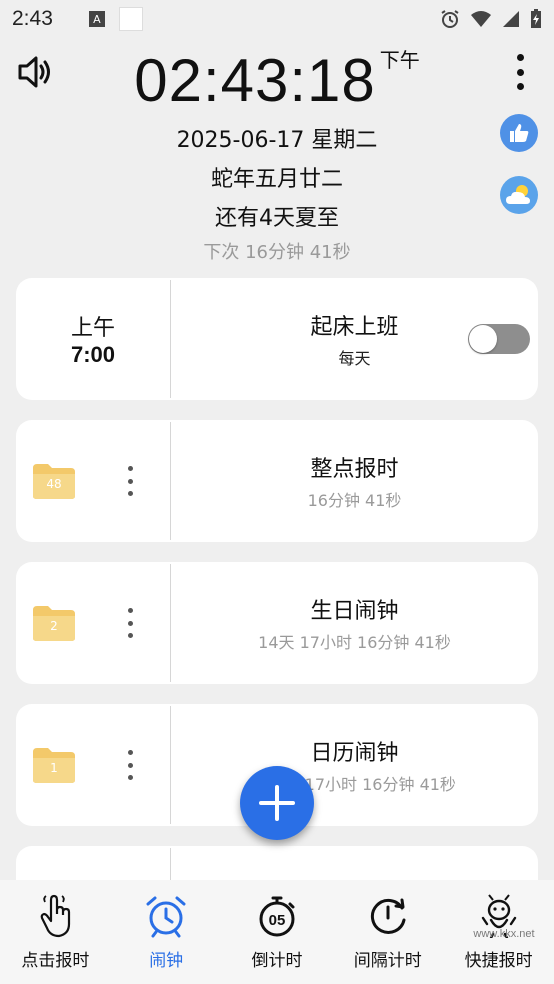 This screenshot has height=984, width=554. What do you see at coordinates (387, 961) in the screenshot?
I see `nav-label: 间隔计时` at bounding box center [387, 961].